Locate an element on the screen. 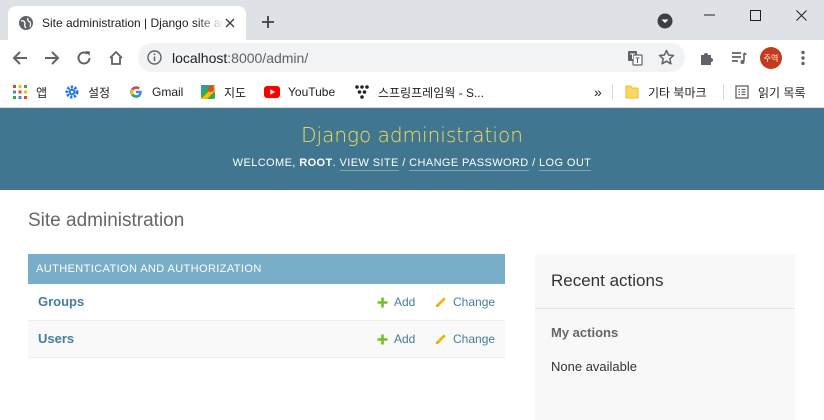  add-groups-link: Add is located at coordinates (395, 302).